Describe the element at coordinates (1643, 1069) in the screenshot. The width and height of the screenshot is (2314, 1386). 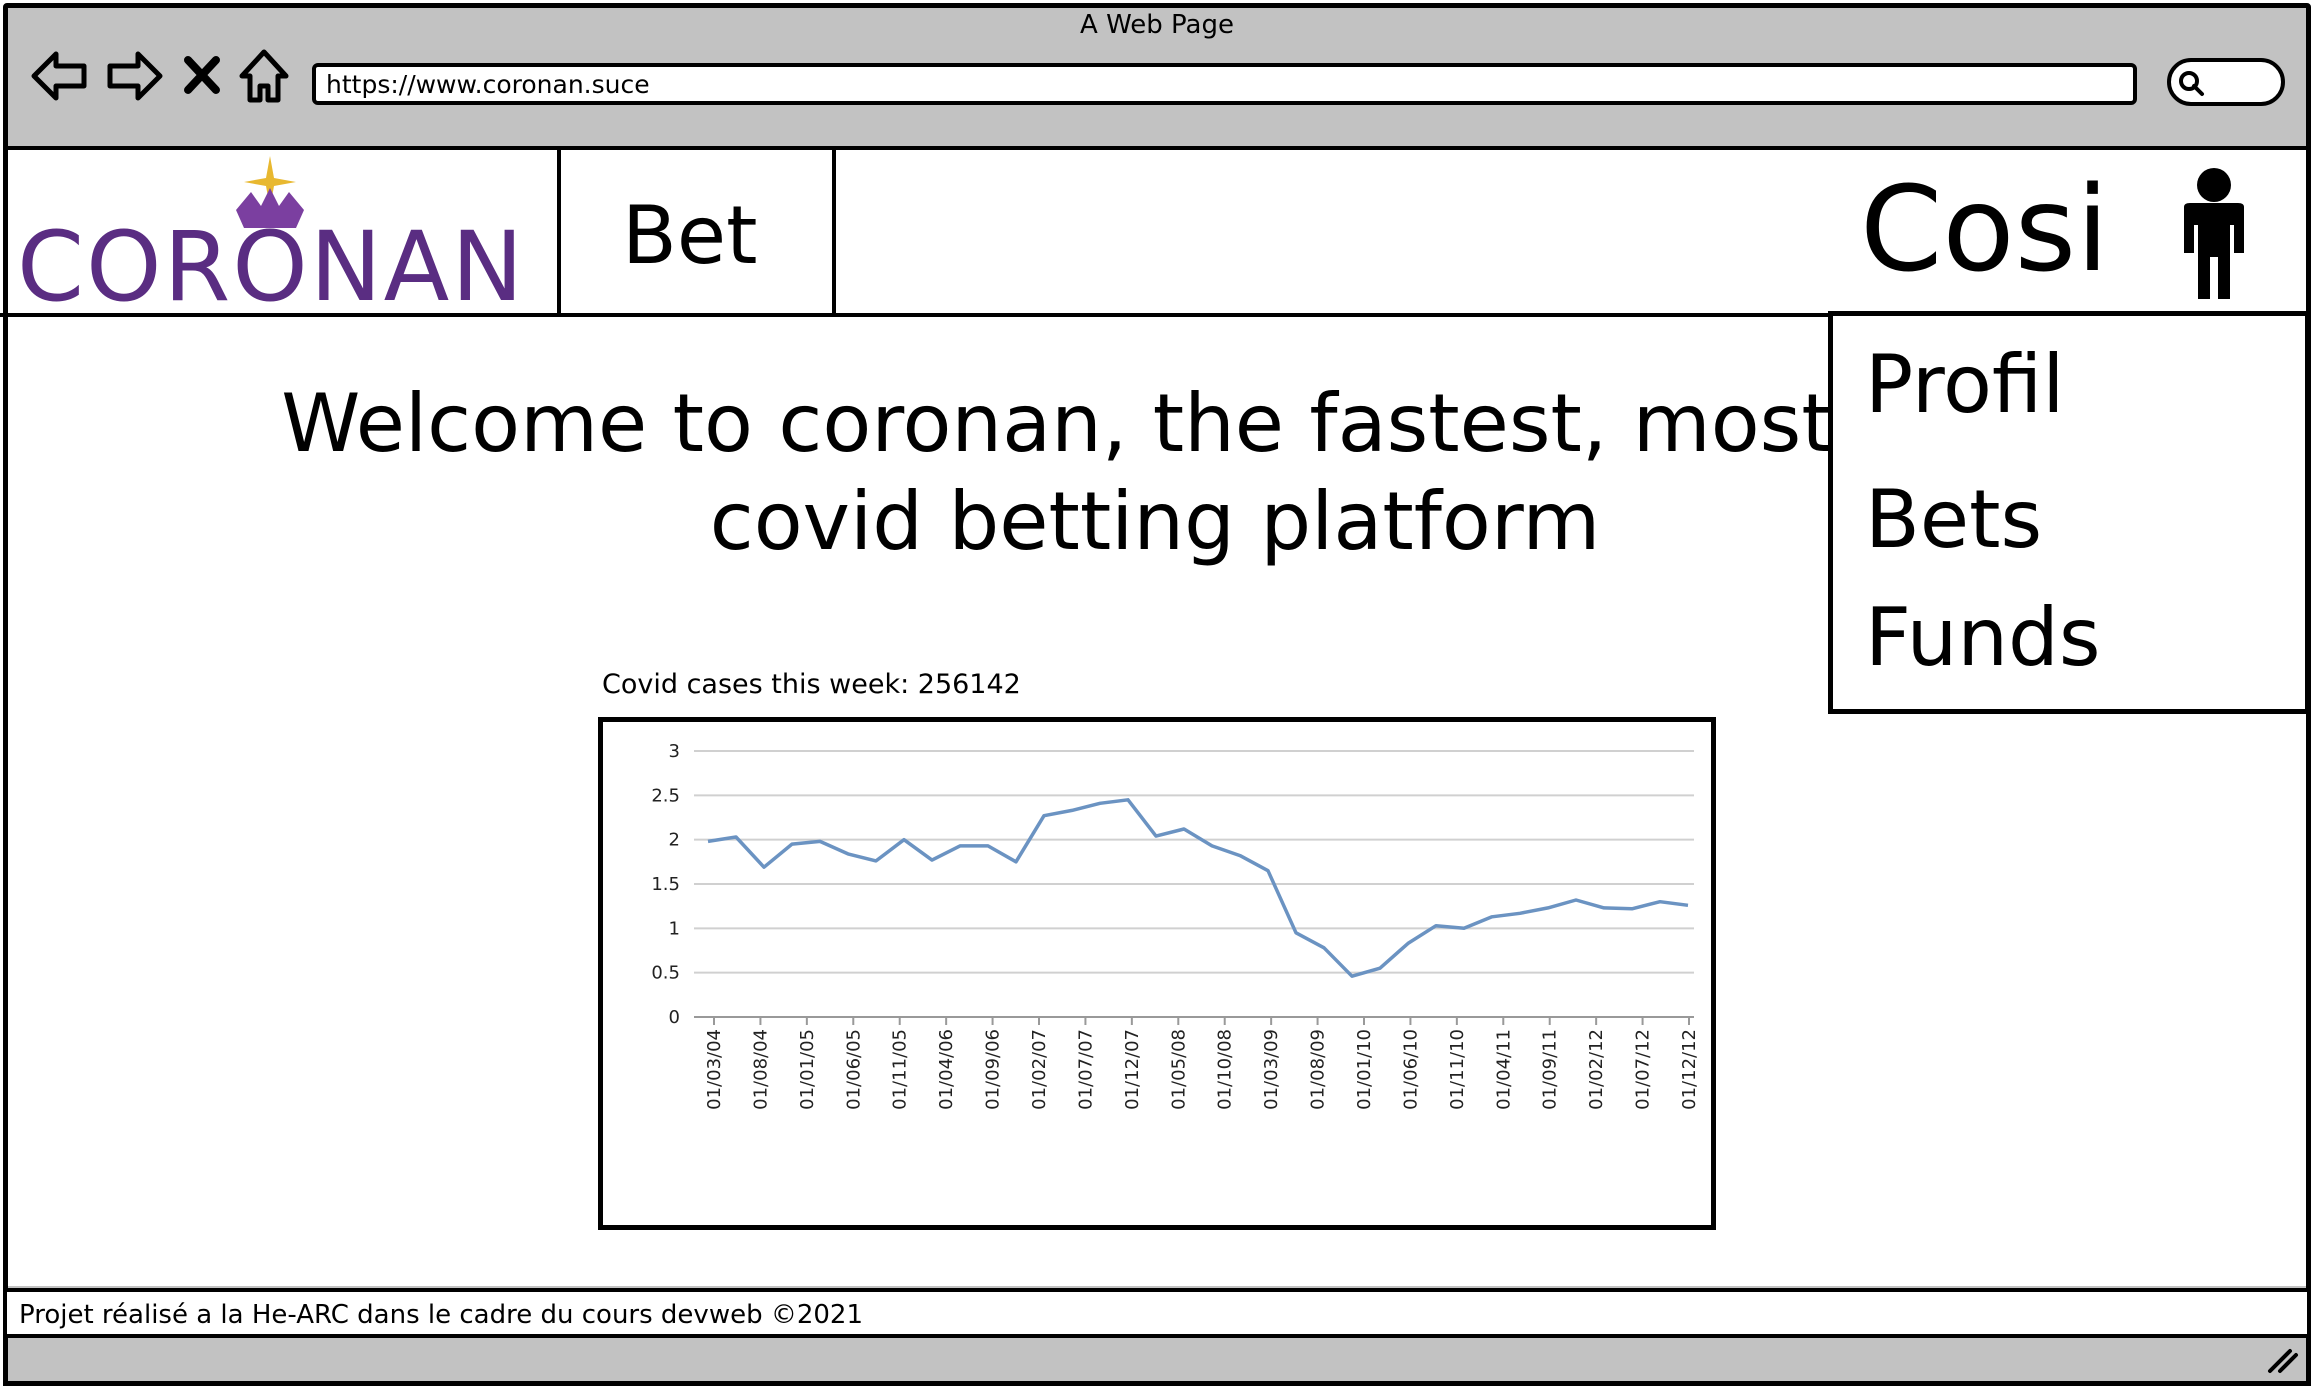
I see `x-tick-label: 01/07/12` at that location.